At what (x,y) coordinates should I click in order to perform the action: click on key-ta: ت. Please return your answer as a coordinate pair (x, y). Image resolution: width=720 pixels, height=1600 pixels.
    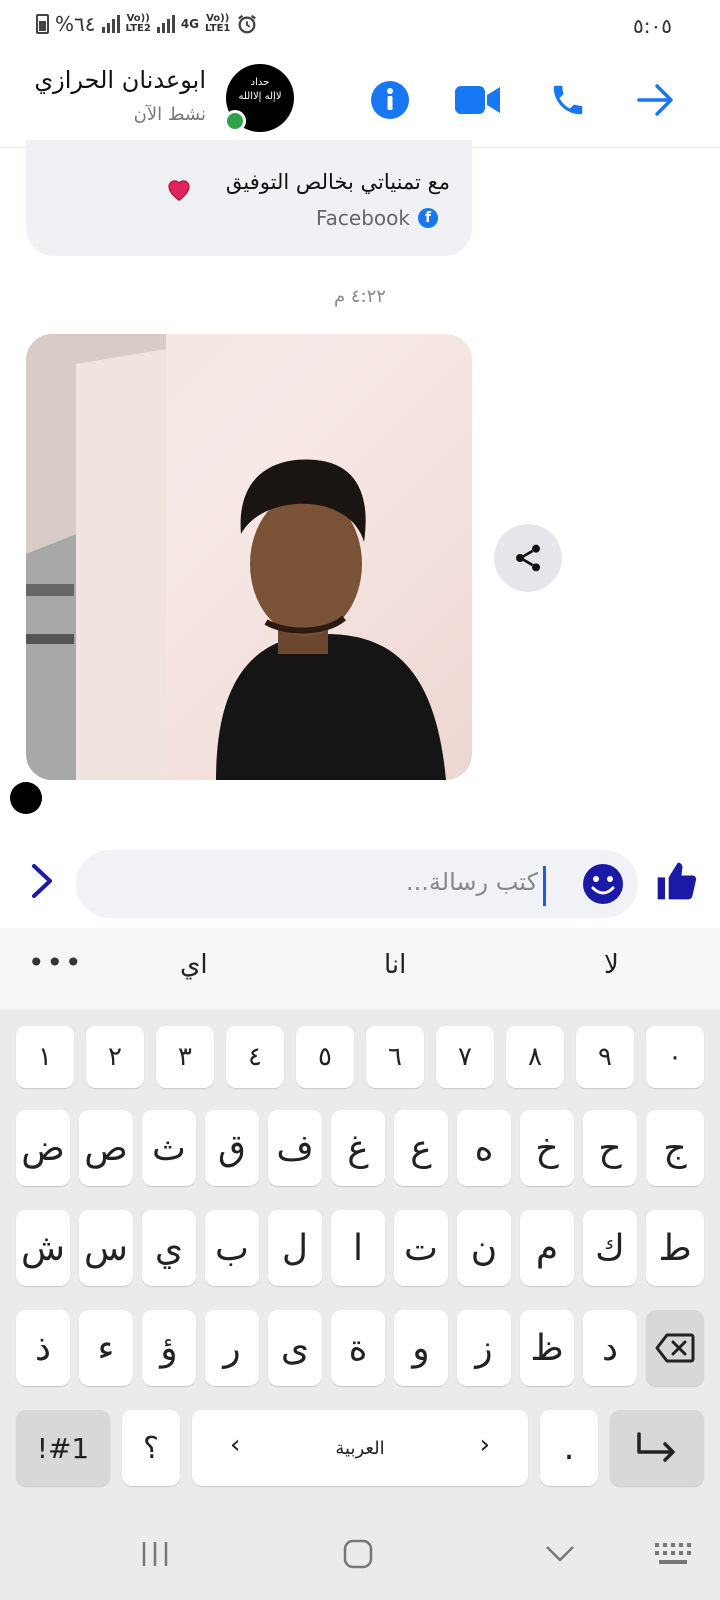
    Looking at the image, I should click on (421, 1248).